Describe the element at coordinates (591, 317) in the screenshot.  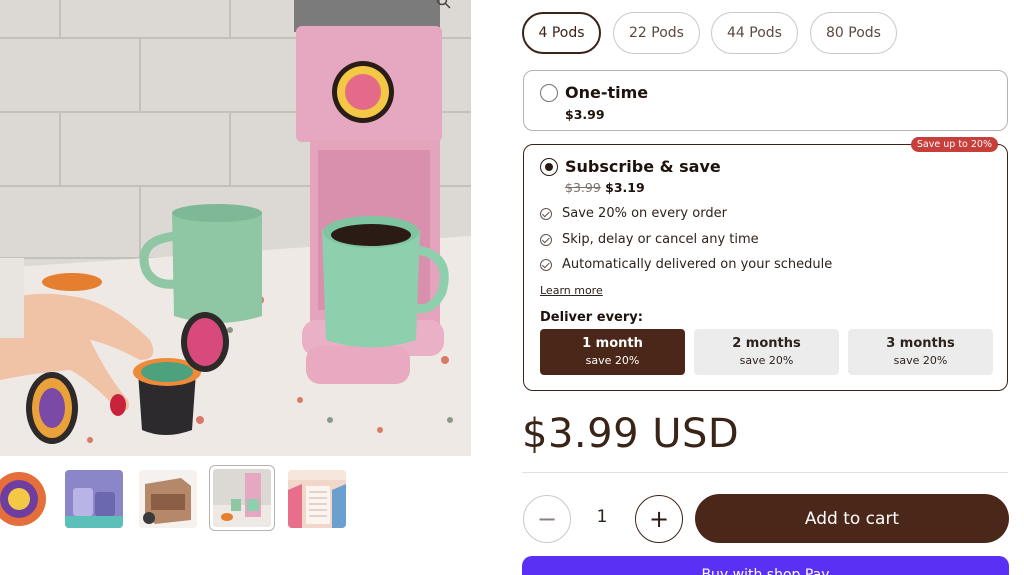
I see `deliver-every-label: Deliver every:` at that location.